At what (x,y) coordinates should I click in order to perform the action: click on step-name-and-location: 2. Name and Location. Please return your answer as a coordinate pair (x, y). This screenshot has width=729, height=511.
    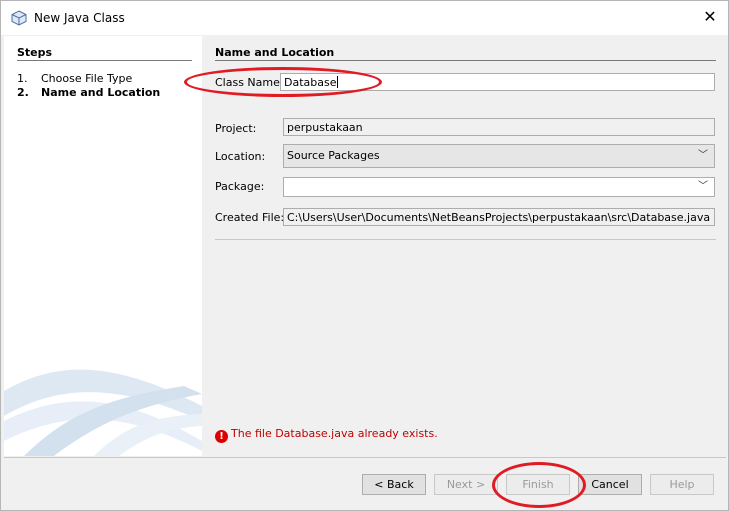
    Looking at the image, I should click on (88, 92).